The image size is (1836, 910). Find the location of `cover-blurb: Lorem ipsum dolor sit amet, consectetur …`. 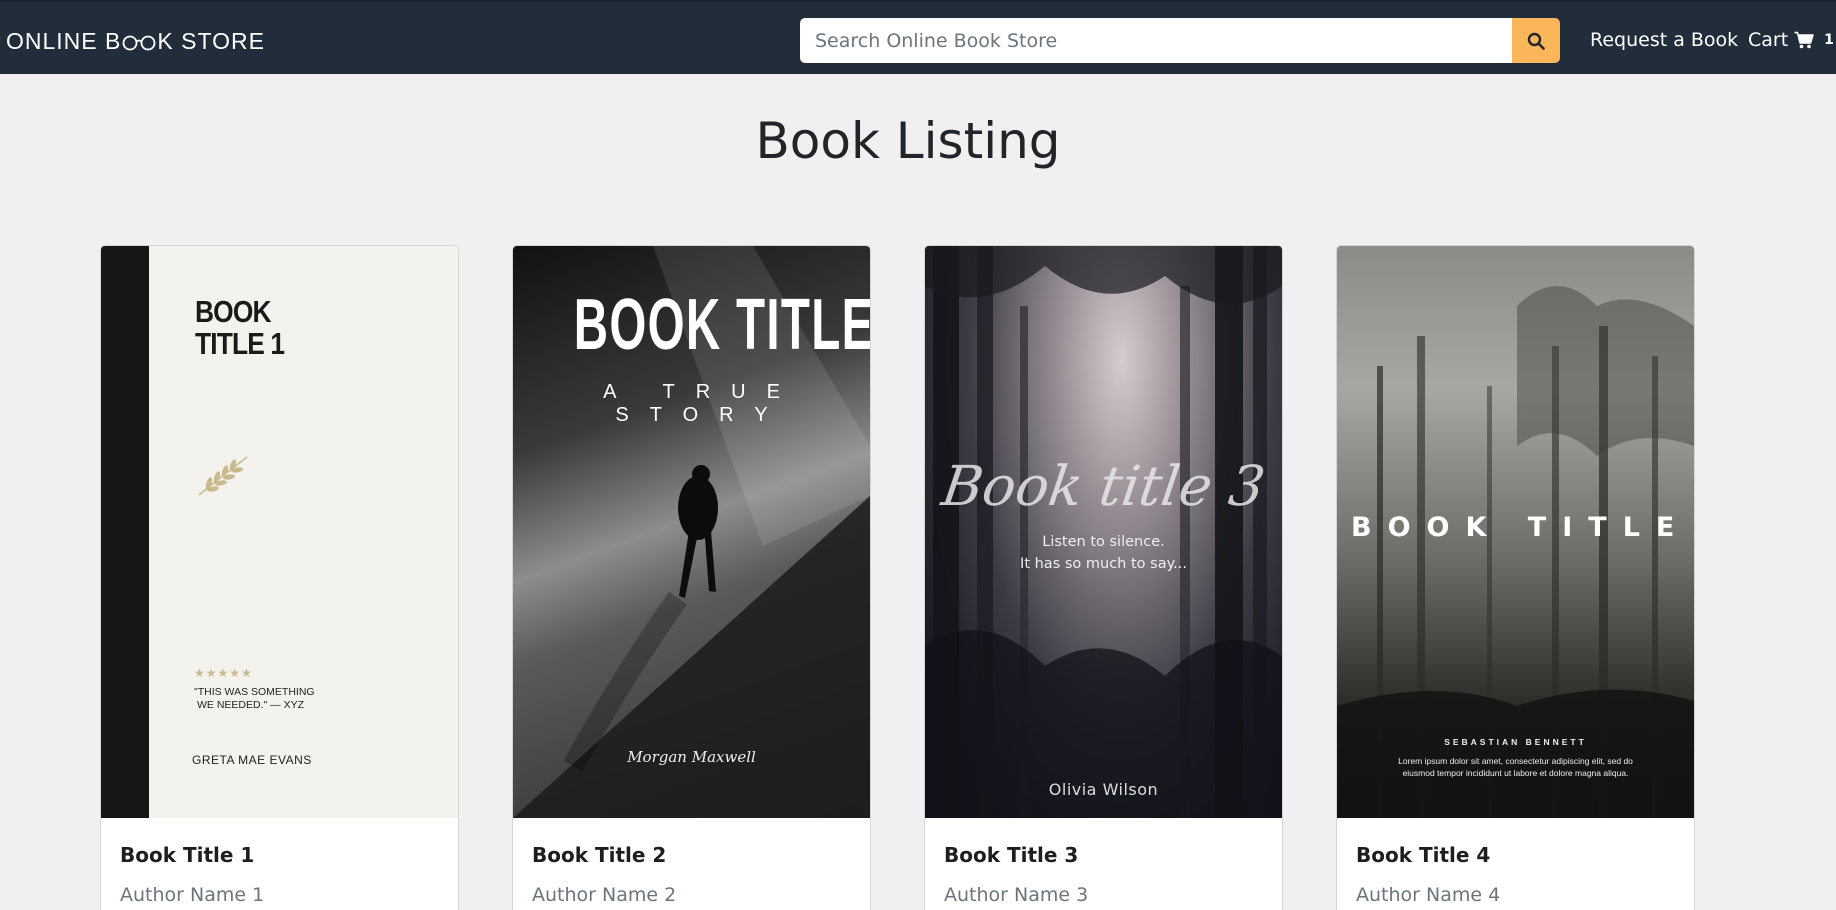

cover-blurb: Lorem ipsum dolor sit amet, consectetur … is located at coordinates (1515, 767).